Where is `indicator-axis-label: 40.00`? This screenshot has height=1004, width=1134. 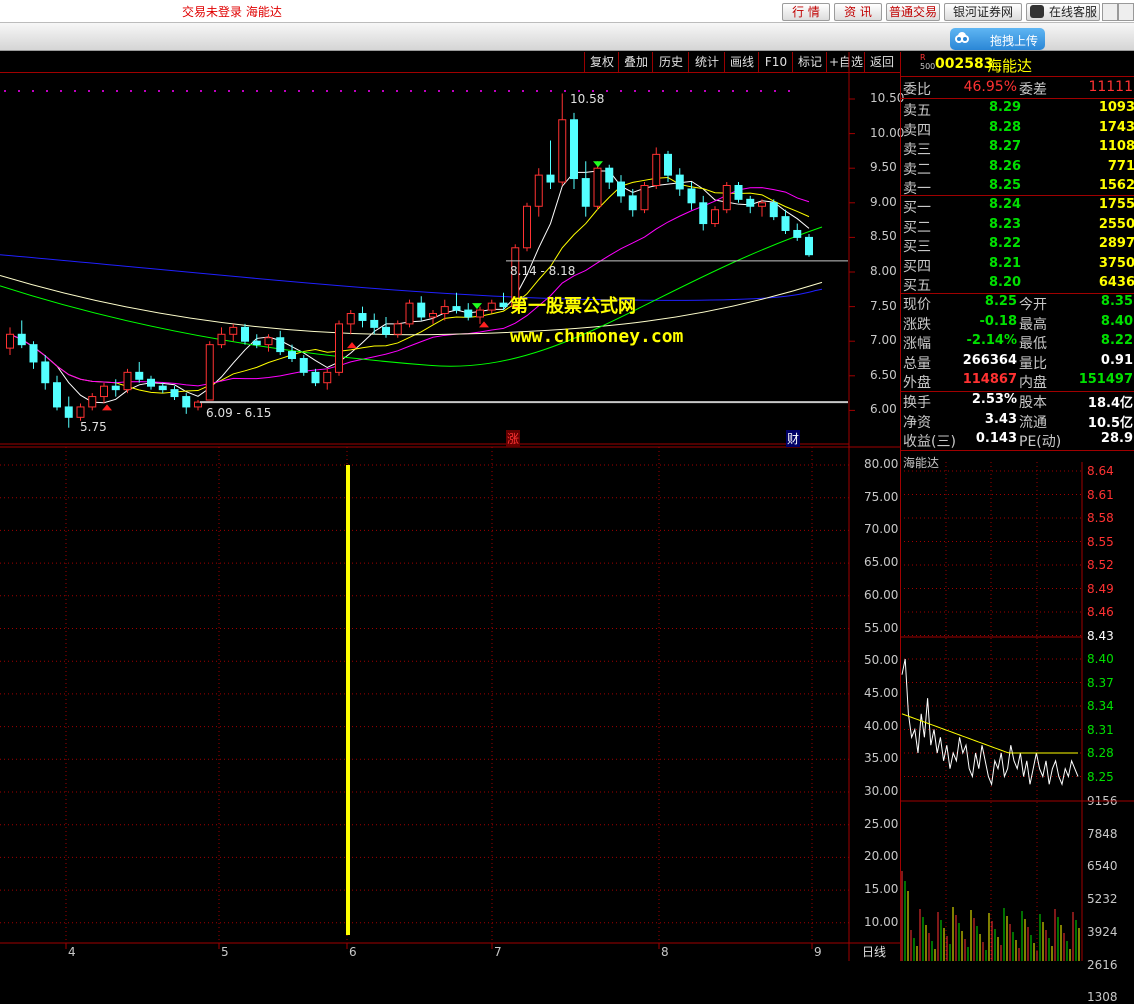
indicator-axis-label: 40.00 is located at coordinates (881, 725).